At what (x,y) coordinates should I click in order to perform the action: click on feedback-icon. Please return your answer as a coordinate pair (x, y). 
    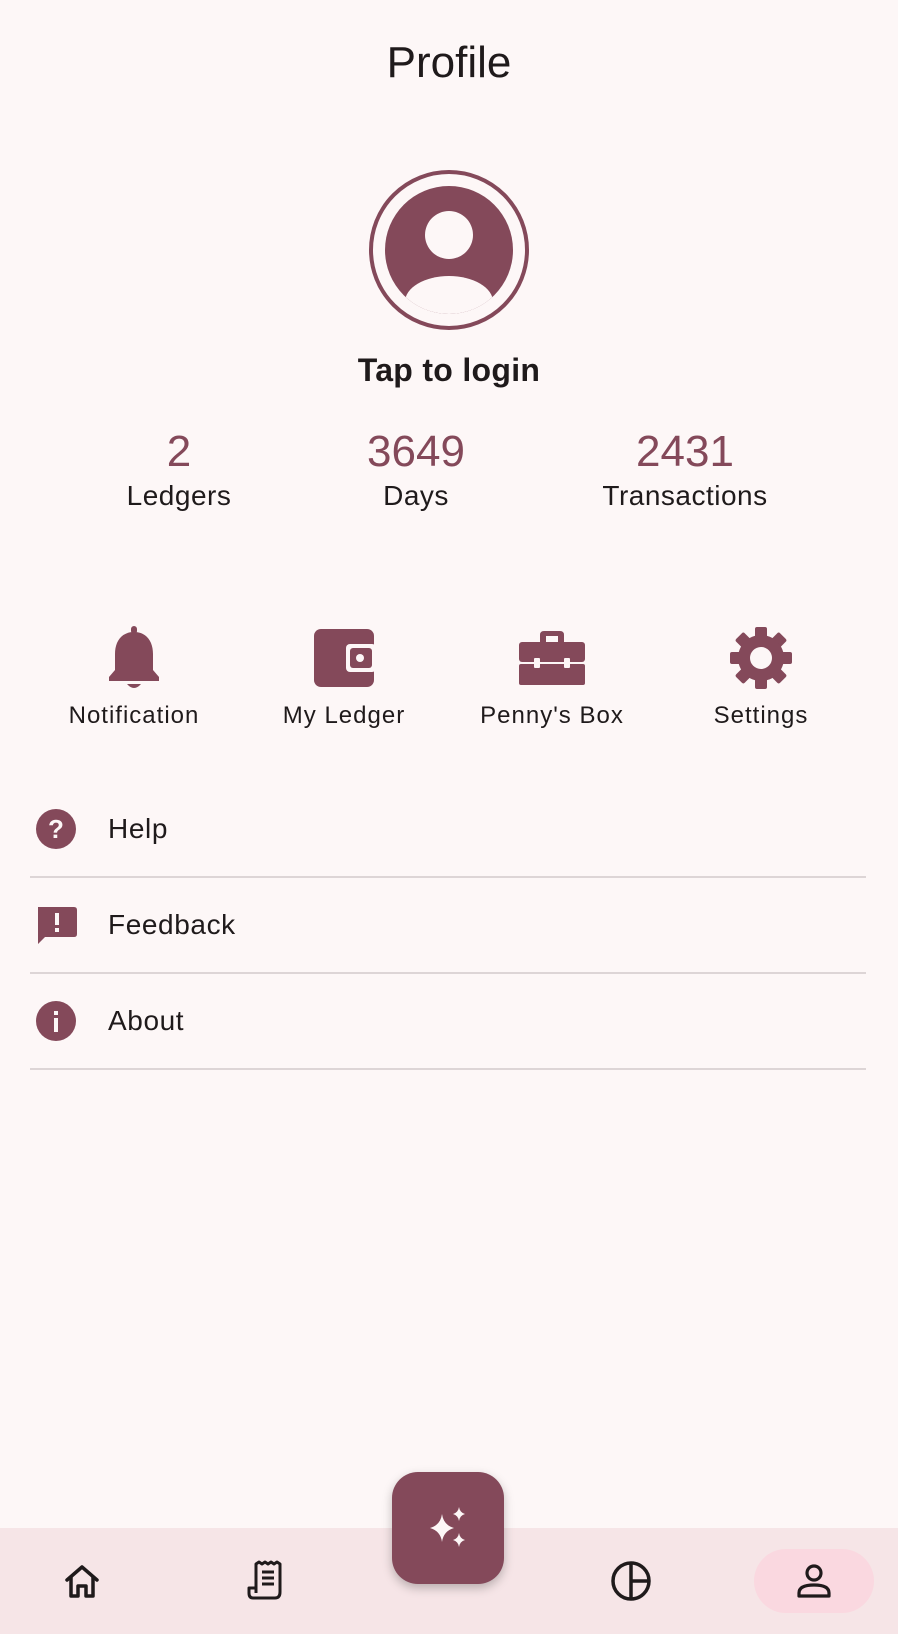
    Looking at the image, I should click on (56, 925).